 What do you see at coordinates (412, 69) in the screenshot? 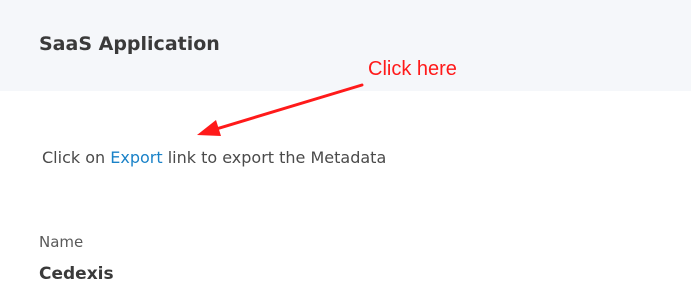
I see `annotation-label: Click here` at bounding box center [412, 69].